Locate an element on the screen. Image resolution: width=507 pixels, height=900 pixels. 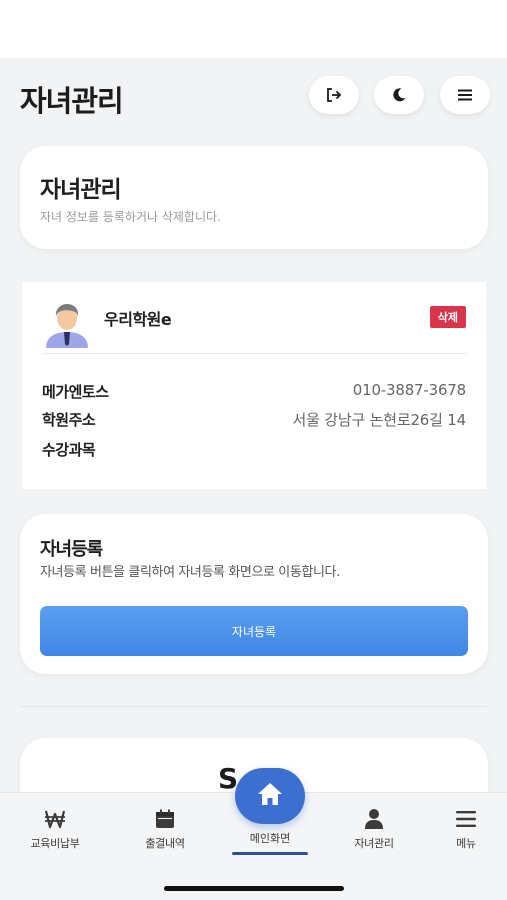
dark-mode-button is located at coordinates (399, 95).